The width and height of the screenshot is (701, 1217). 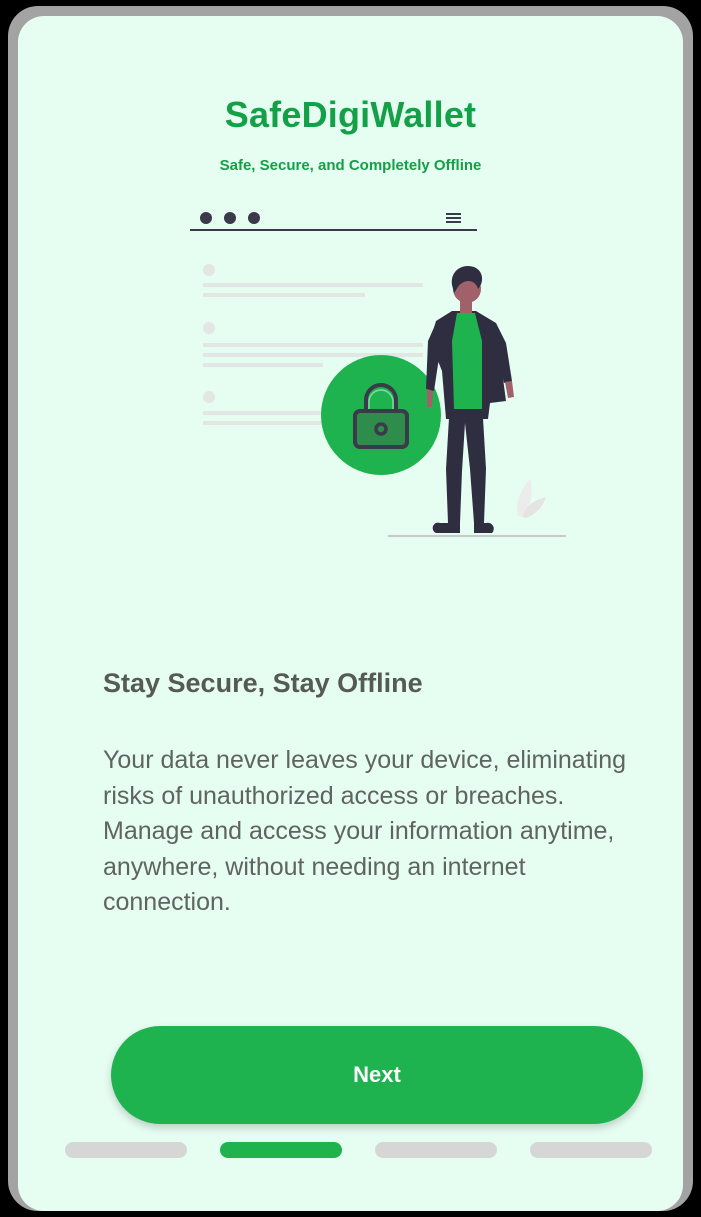 What do you see at coordinates (230, 218) in the screenshot?
I see `browser-window-dots-icon` at bounding box center [230, 218].